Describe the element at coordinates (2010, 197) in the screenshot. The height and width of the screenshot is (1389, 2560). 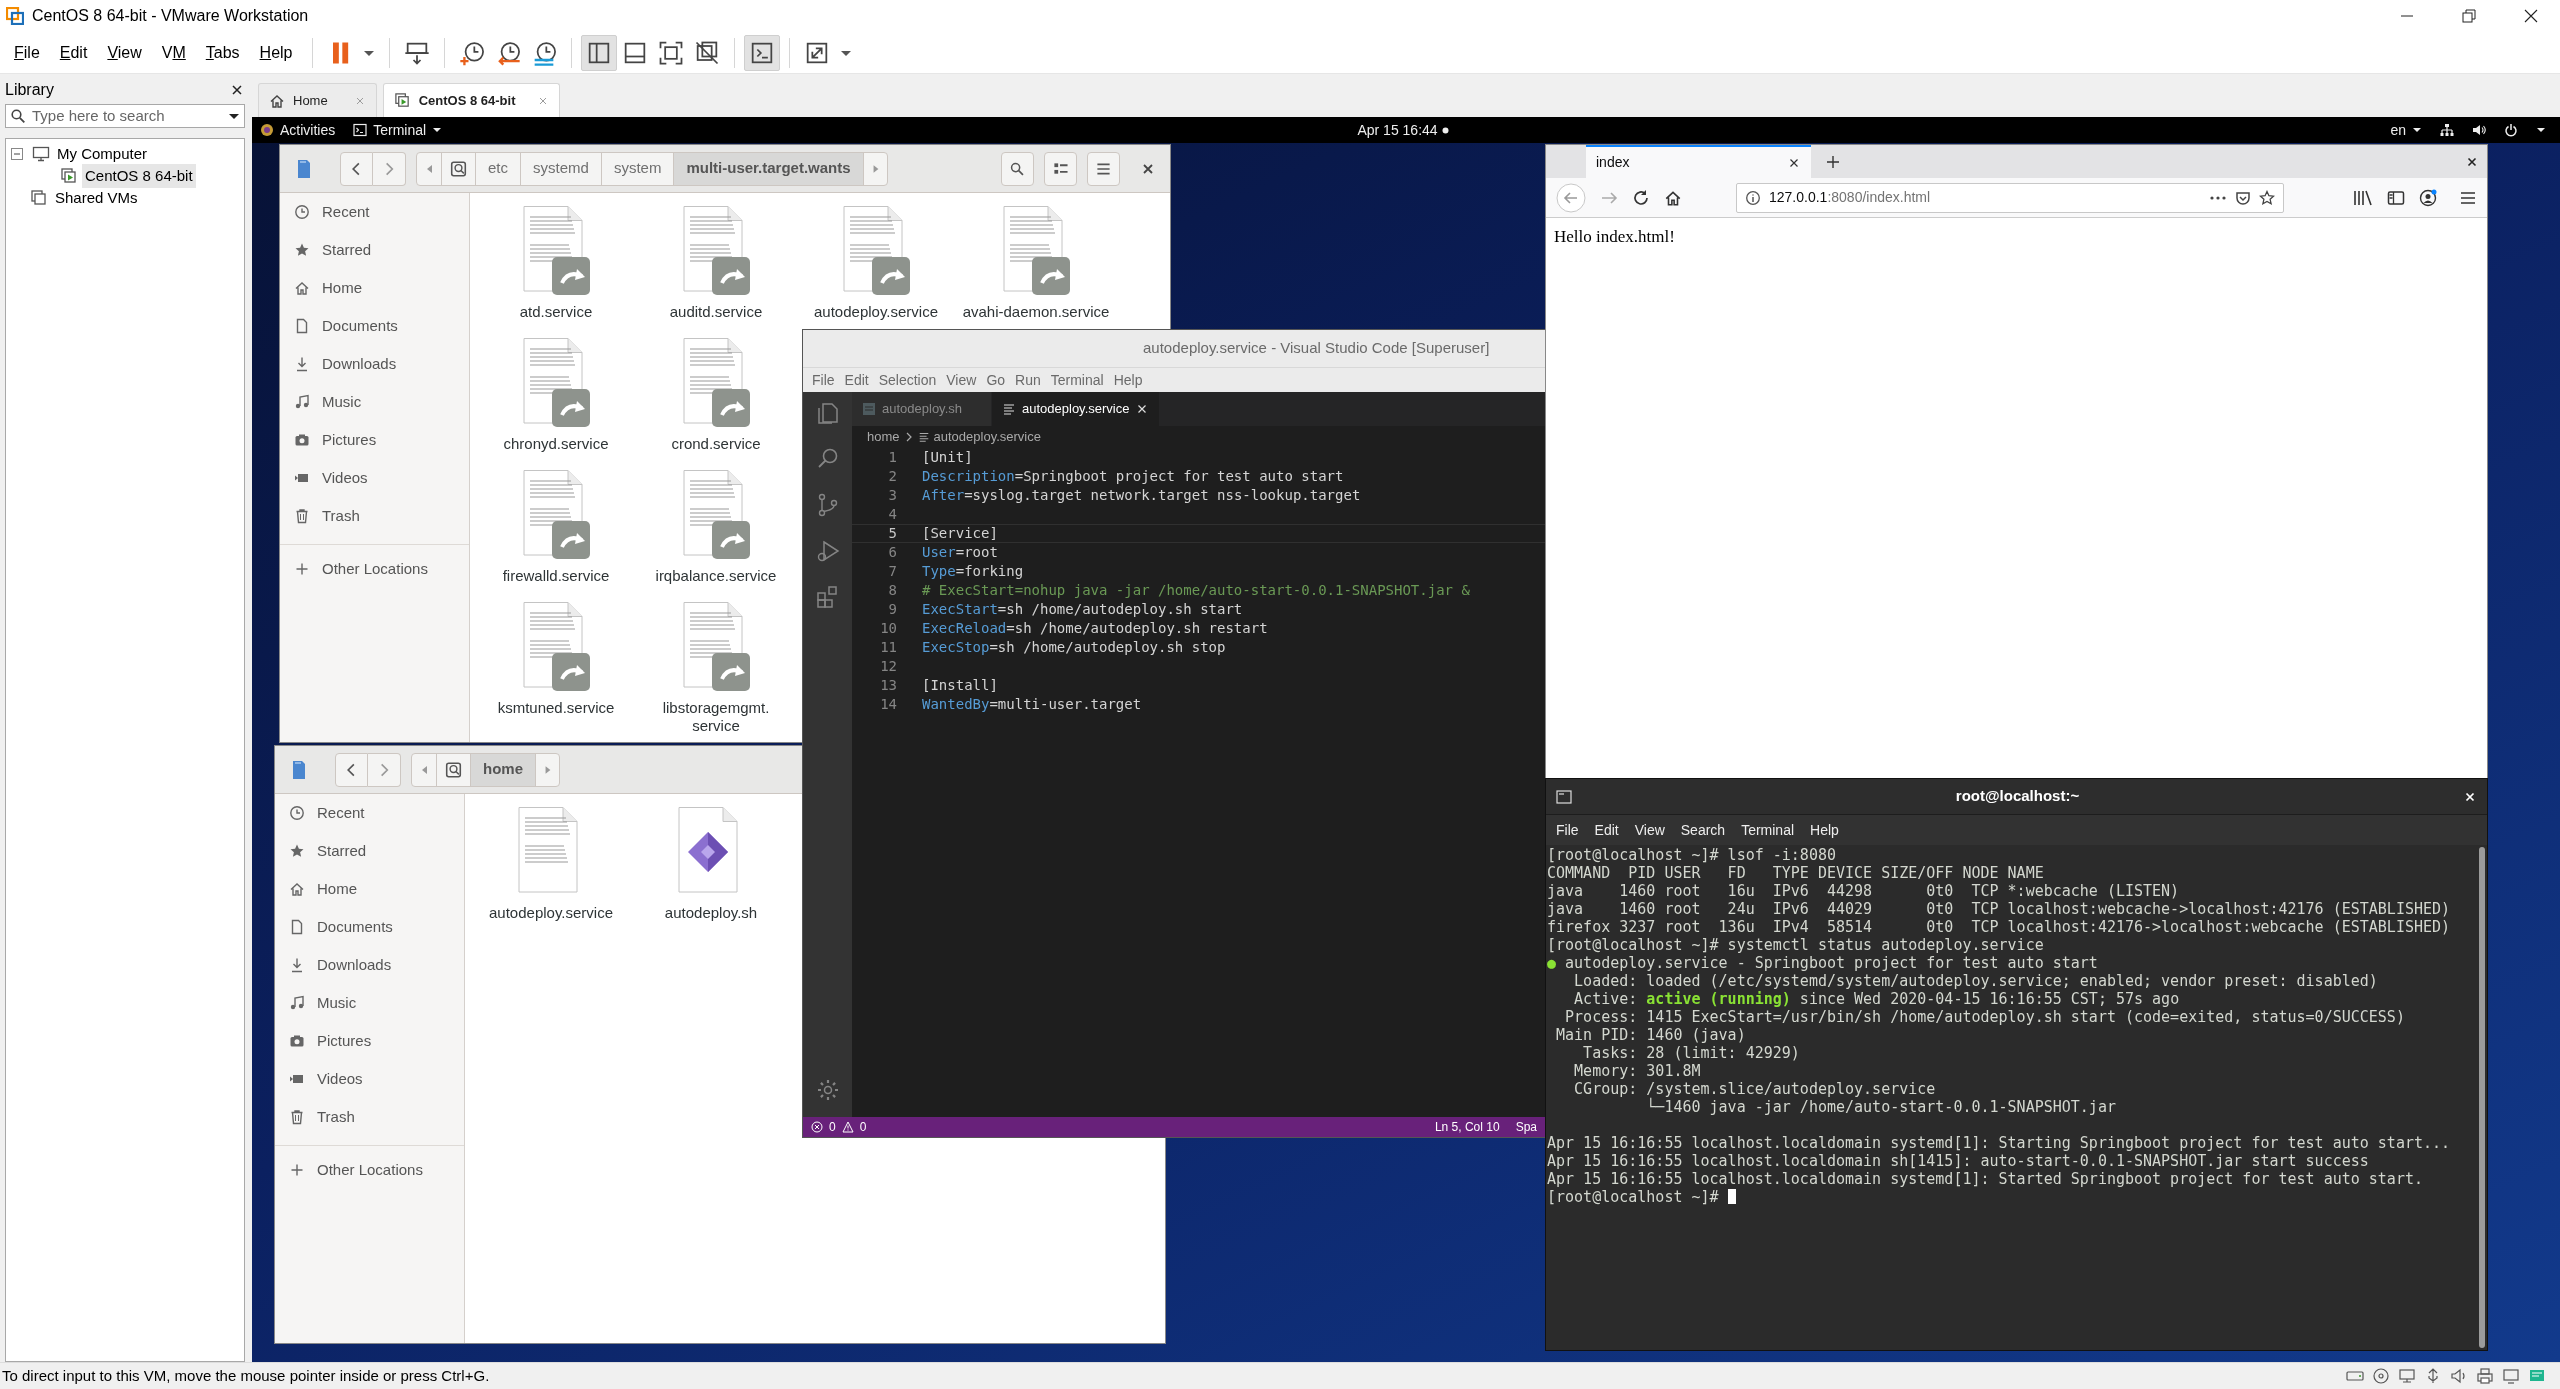
I see `address-bar: 127.0.0.1:8080/index.html` at that location.